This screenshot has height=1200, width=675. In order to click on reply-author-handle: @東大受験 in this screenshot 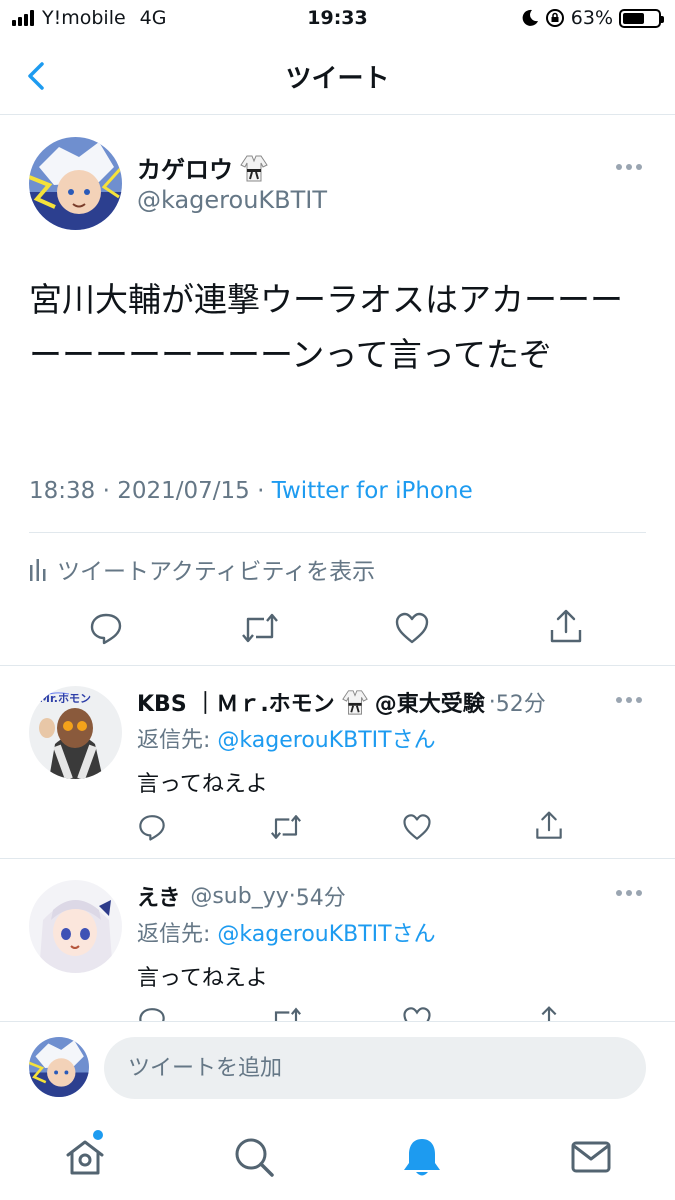, I will do `click(430, 702)`.